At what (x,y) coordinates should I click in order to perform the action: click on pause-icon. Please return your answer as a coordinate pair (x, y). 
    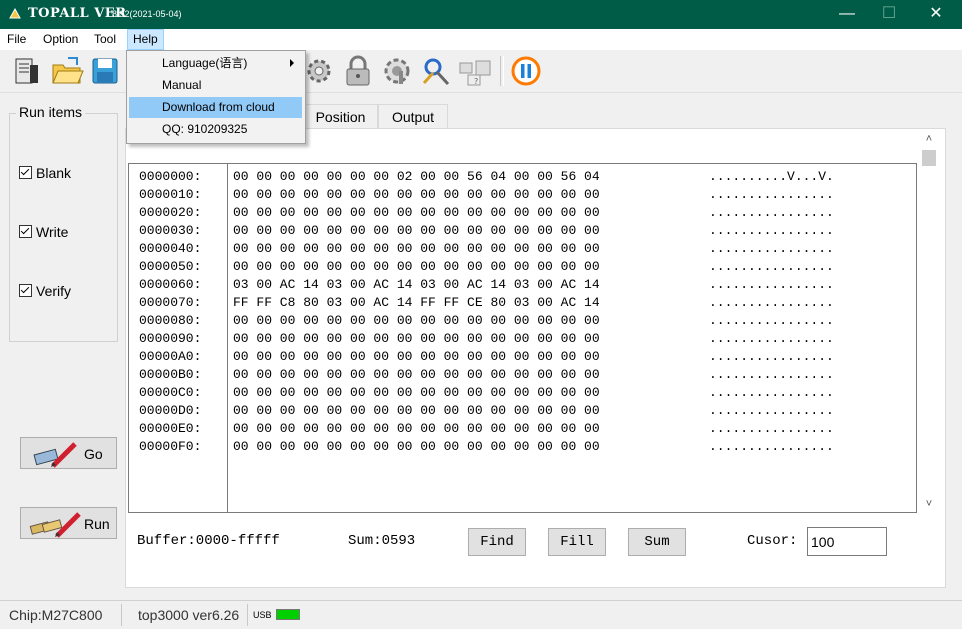
    Looking at the image, I should click on (526, 71).